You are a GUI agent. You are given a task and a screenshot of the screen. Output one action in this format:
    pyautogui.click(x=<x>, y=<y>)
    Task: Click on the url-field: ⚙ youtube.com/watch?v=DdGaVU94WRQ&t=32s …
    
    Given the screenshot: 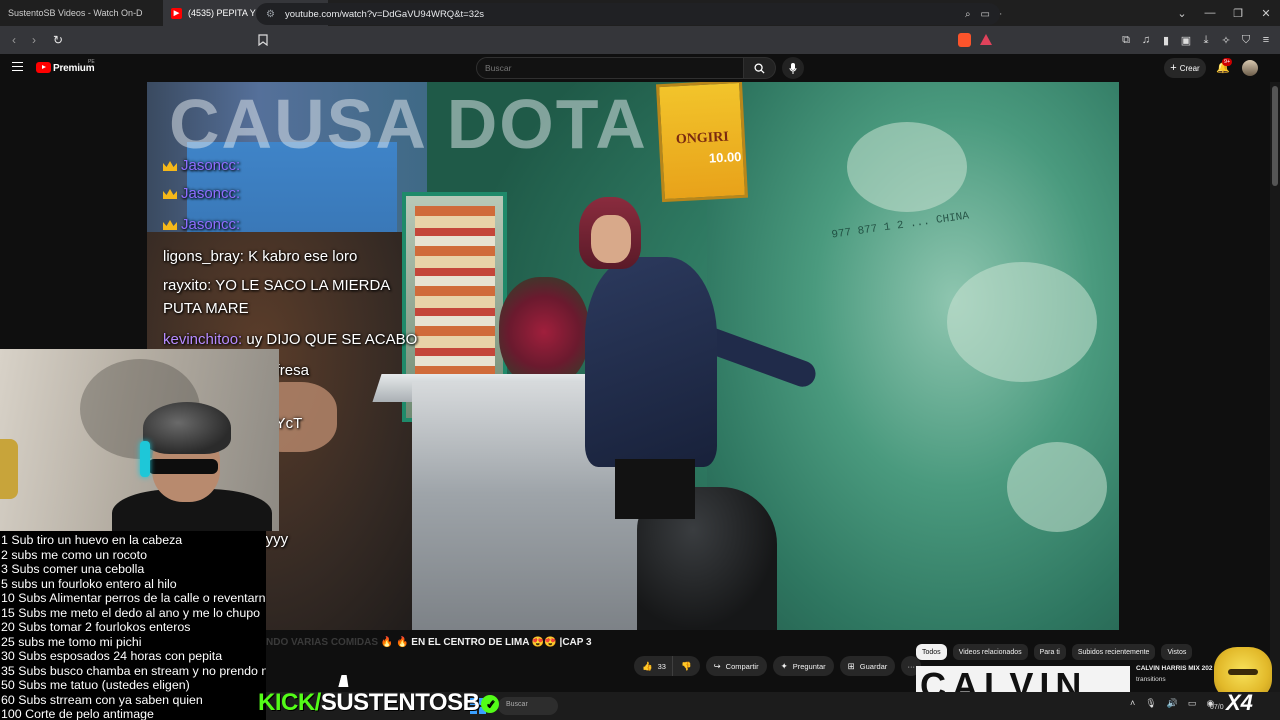 What is the action you would take?
    pyautogui.click(x=628, y=14)
    